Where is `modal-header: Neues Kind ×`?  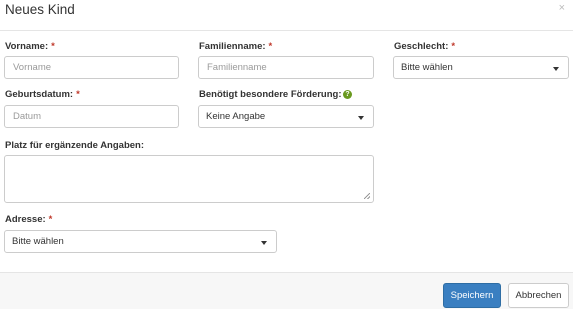
modal-header: Neues Kind × is located at coordinates (286, 15).